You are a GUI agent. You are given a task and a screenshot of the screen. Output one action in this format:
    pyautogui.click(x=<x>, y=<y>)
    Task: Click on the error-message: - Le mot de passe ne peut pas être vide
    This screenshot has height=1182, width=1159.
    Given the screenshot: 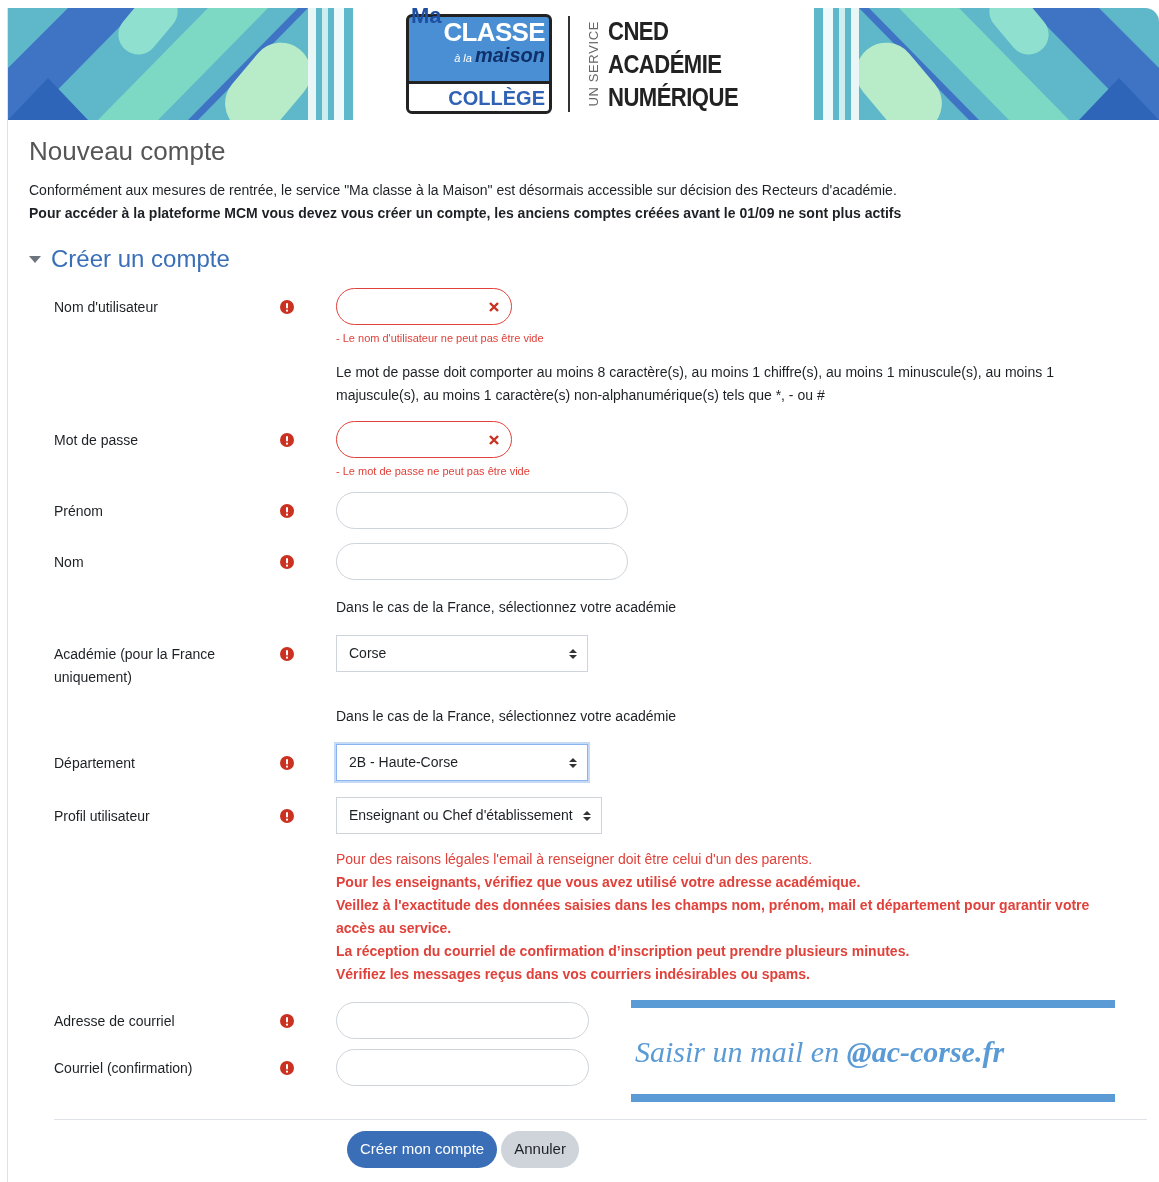 What is the action you would take?
    pyautogui.click(x=433, y=471)
    